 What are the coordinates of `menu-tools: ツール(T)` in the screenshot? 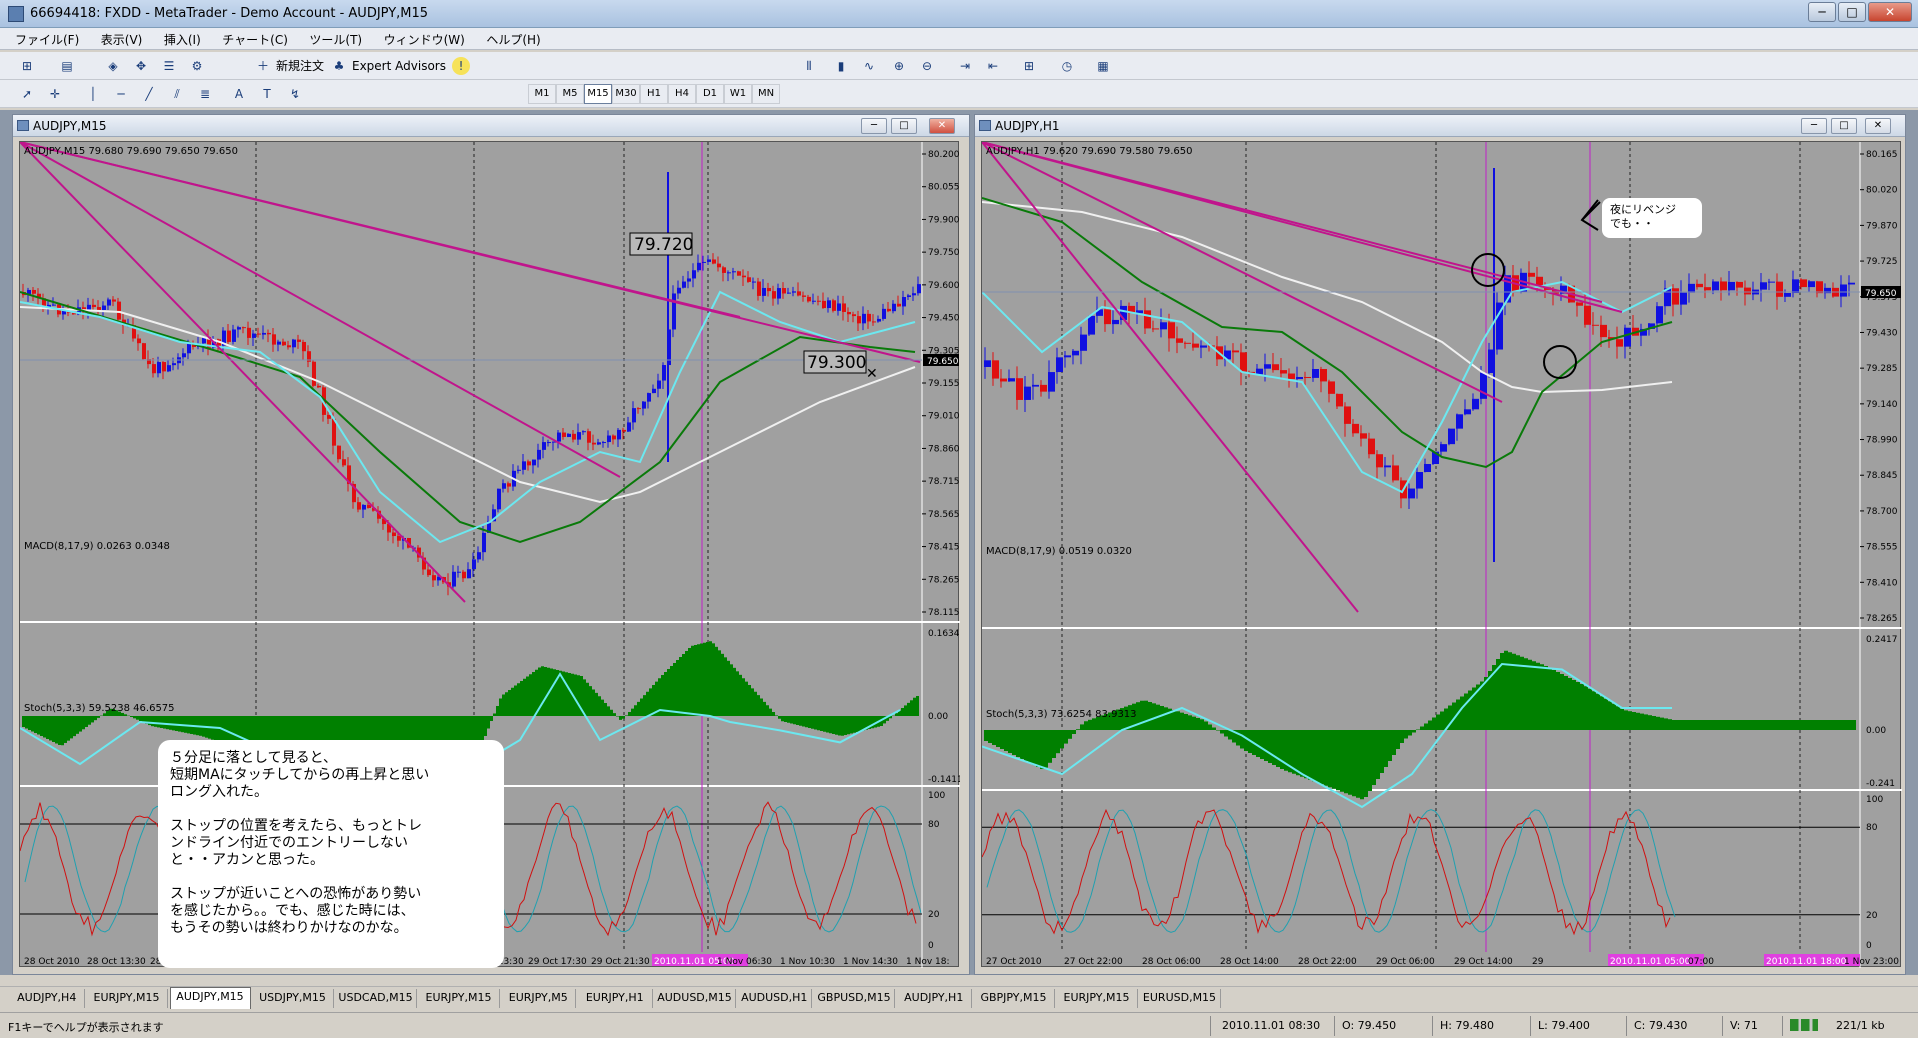 It's located at (335, 39).